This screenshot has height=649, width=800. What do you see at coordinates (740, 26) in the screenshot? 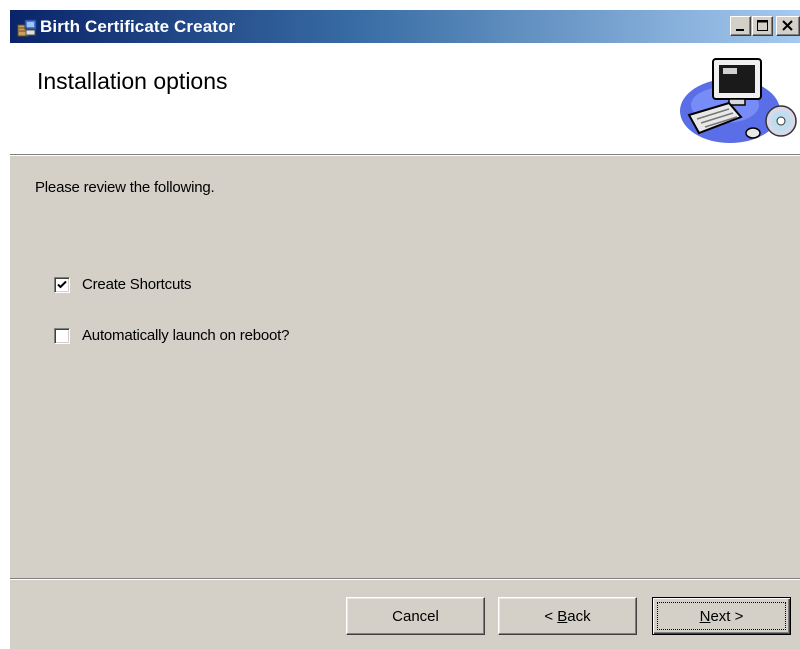
I see `minimize-button` at bounding box center [740, 26].